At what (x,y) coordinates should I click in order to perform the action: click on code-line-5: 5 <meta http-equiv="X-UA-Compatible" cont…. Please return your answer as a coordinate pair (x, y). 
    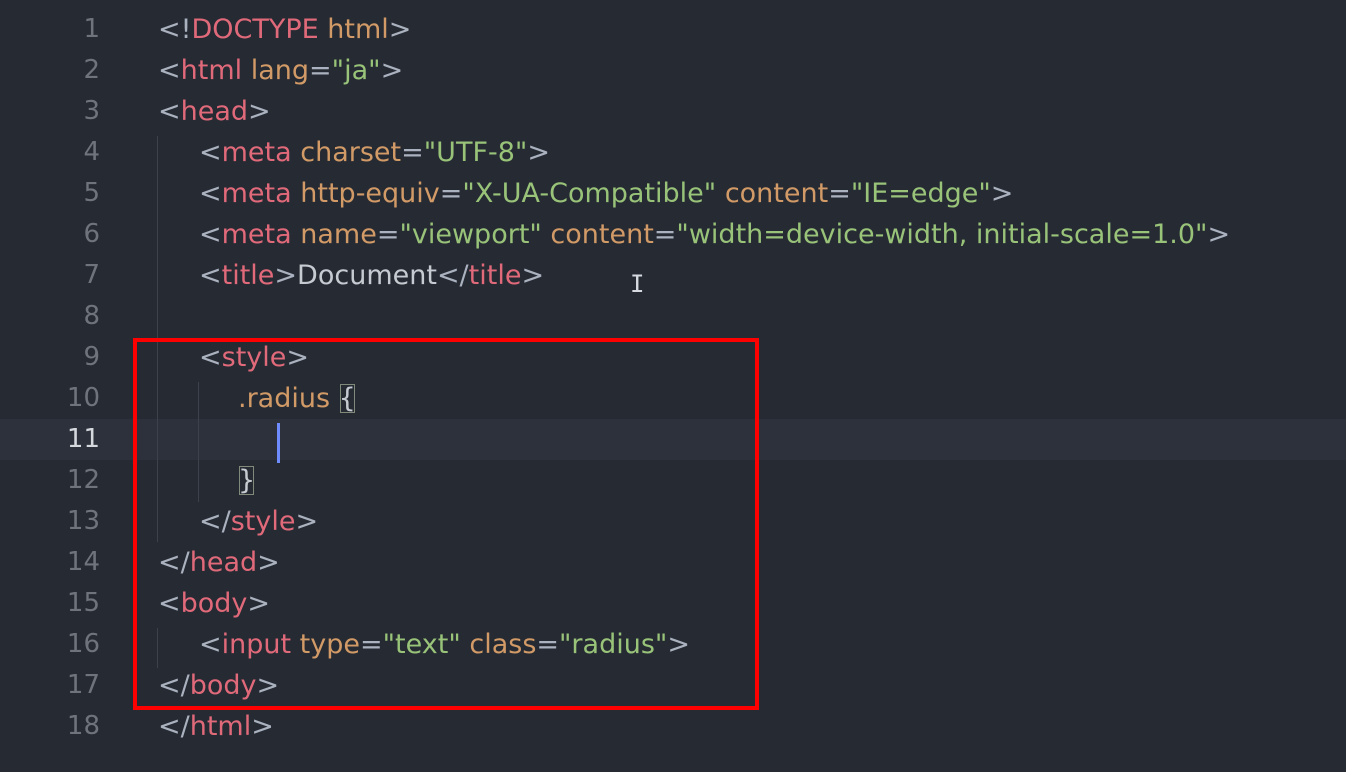
    Looking at the image, I should click on (673, 193).